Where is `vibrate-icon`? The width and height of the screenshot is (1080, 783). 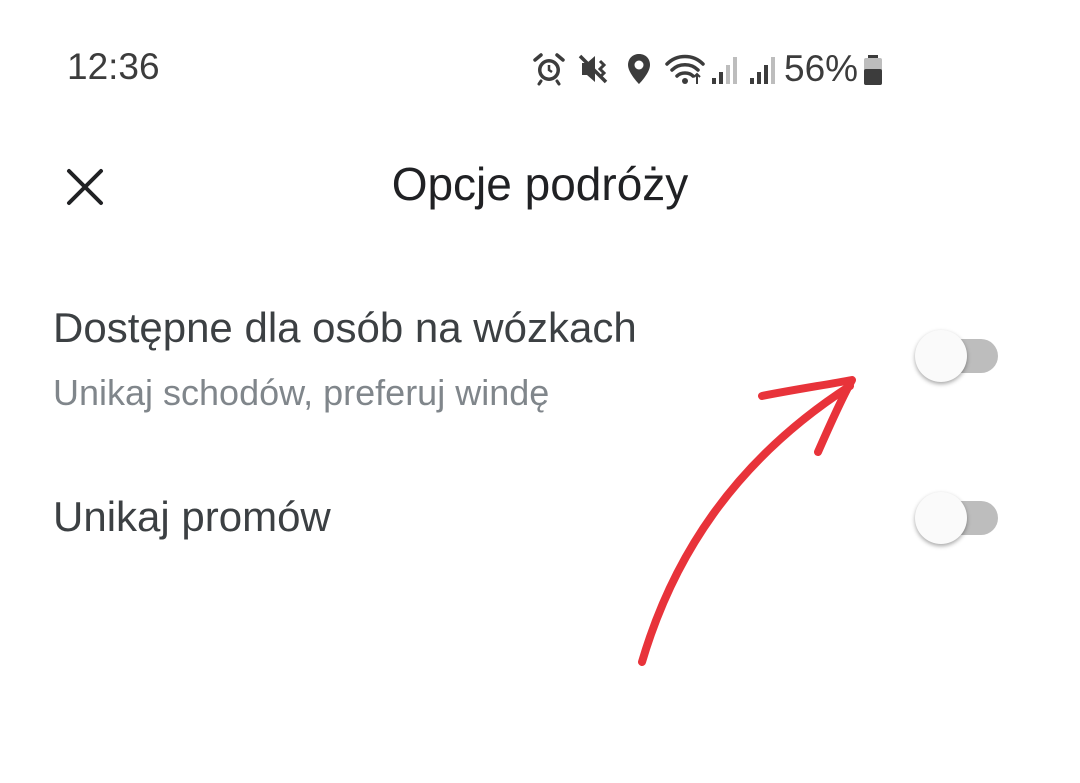 vibrate-icon is located at coordinates (593, 69).